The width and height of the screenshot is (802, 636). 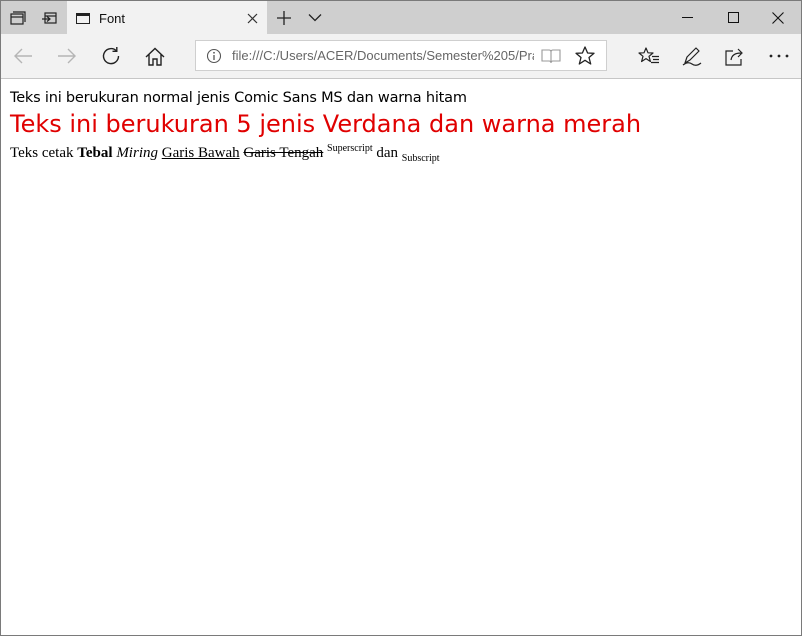 I want to click on favorites-hub-button, so click(x=649, y=56).